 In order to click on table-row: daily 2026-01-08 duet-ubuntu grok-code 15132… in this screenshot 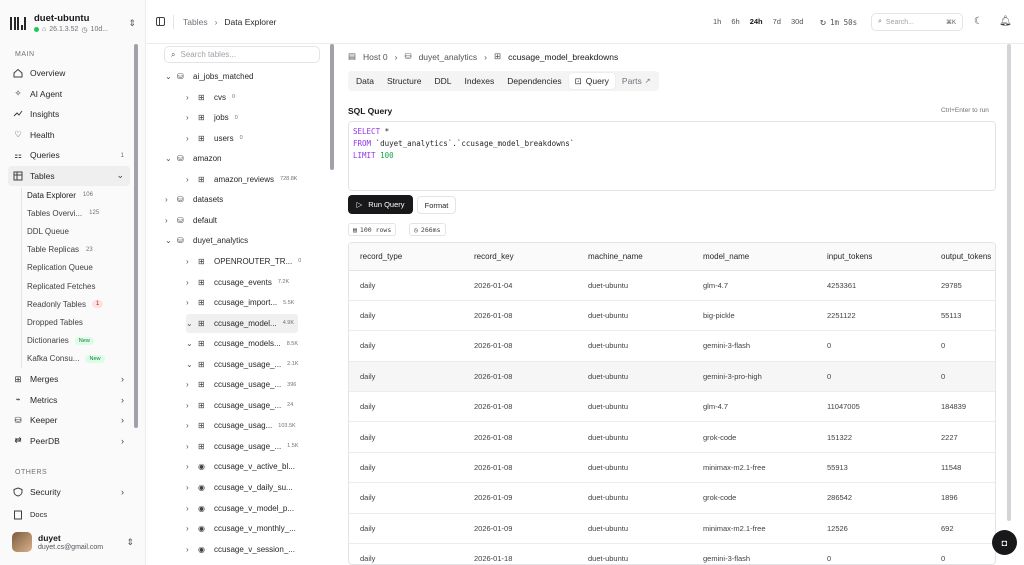, I will do `click(672, 437)`.